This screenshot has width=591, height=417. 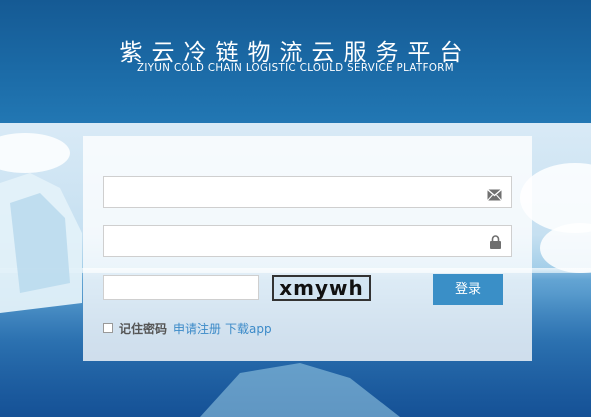 What do you see at coordinates (108, 328) in the screenshot?
I see `remember-checkbox` at bounding box center [108, 328].